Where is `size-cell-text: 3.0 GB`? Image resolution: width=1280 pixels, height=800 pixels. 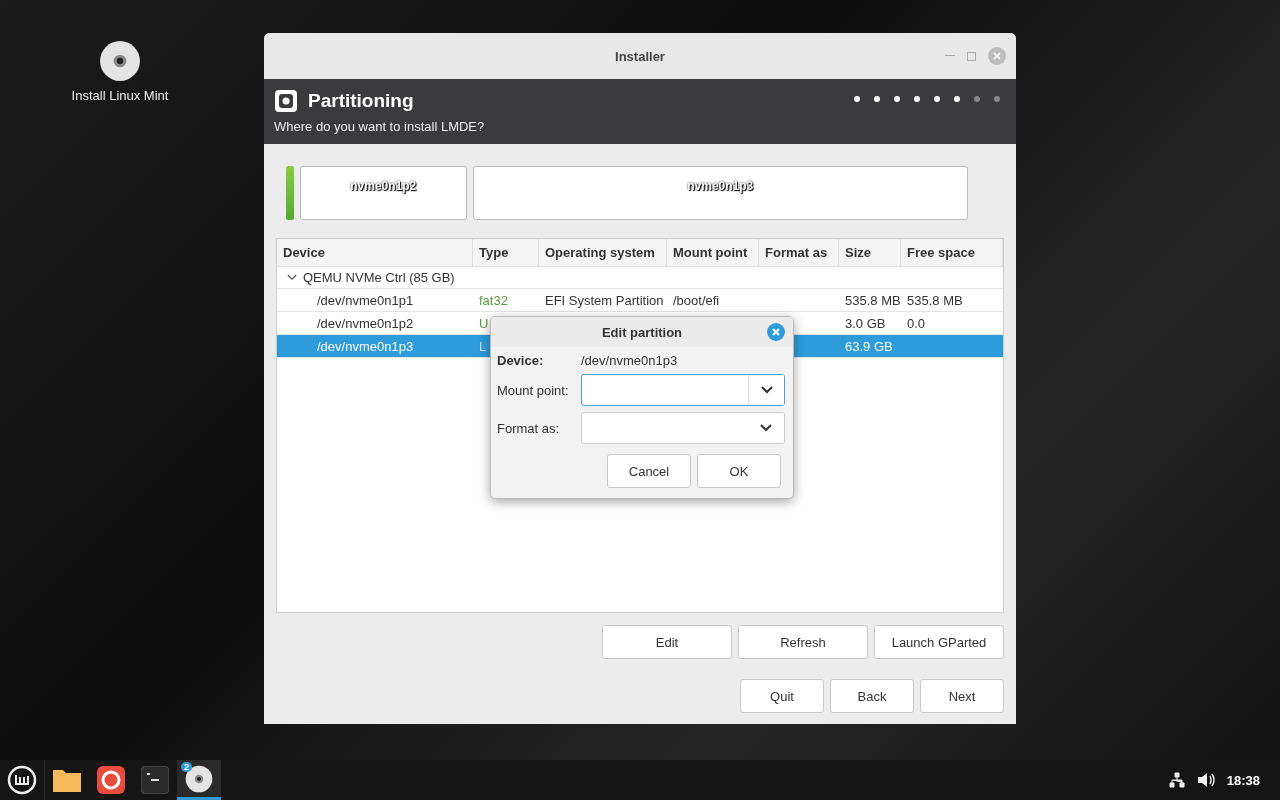
size-cell-text: 3.0 GB is located at coordinates (865, 323).